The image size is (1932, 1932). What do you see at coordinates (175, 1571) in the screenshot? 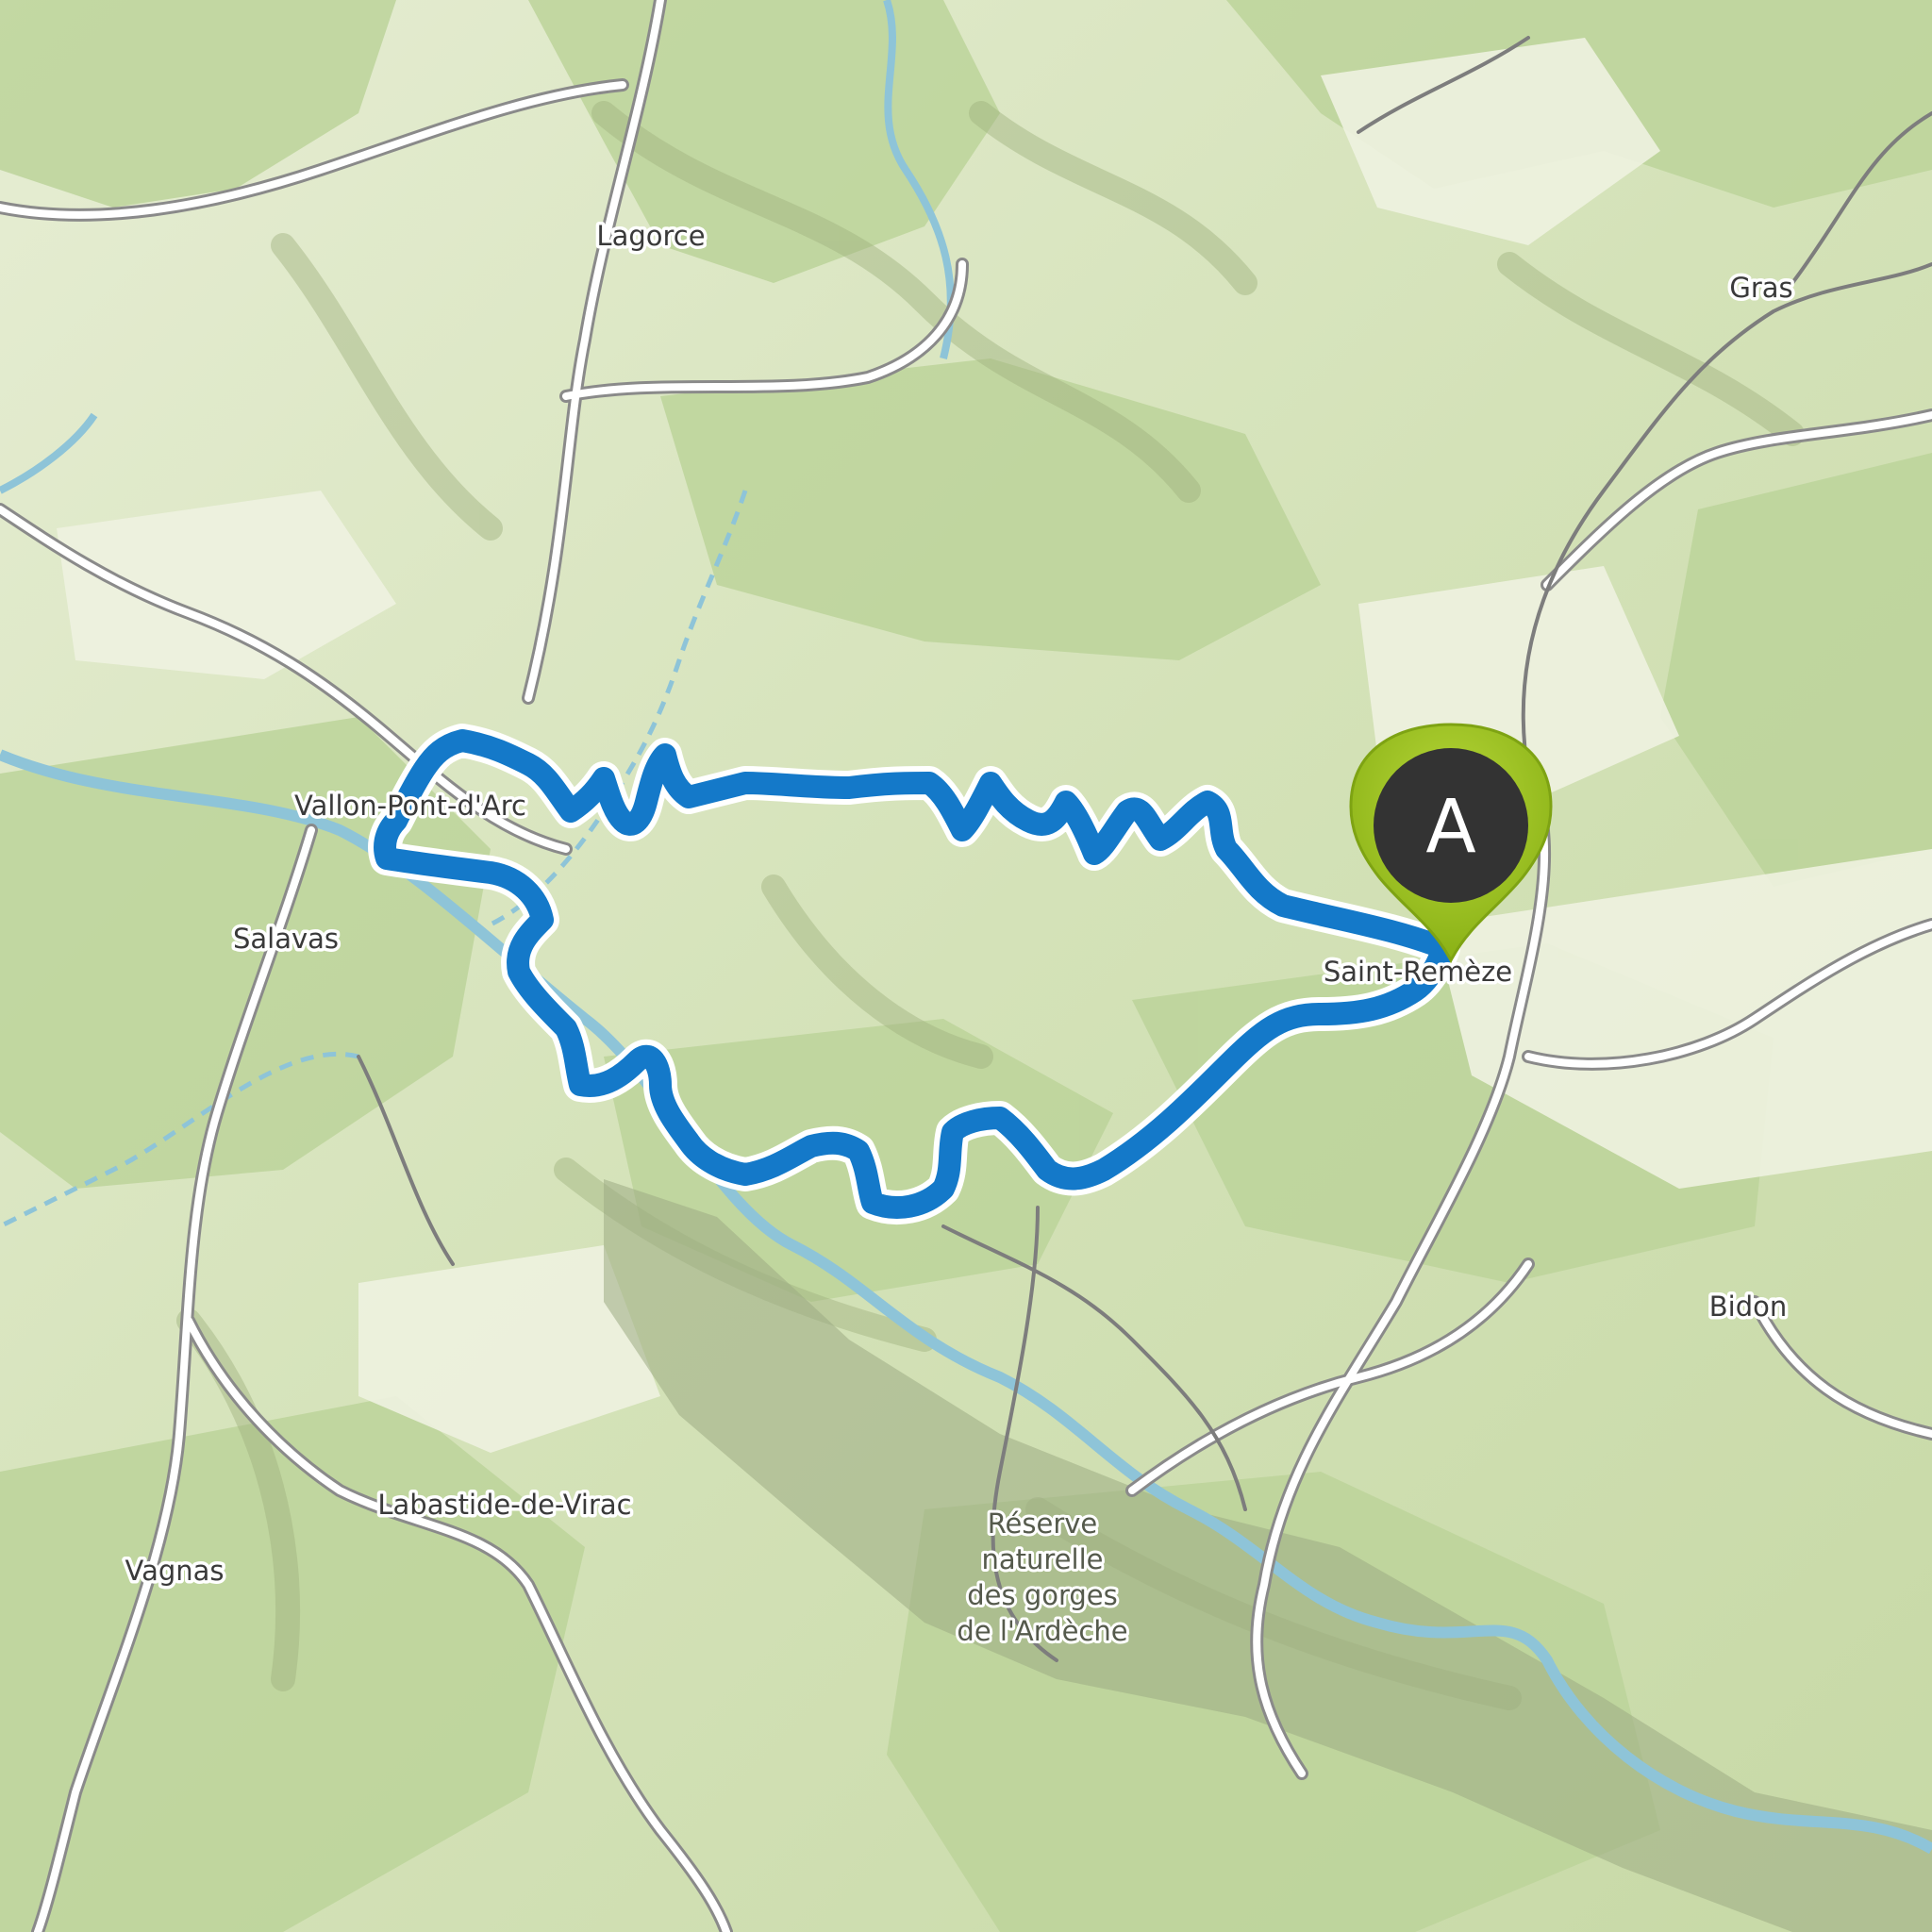
I see `place-label-vagnas: Vagnas` at bounding box center [175, 1571].